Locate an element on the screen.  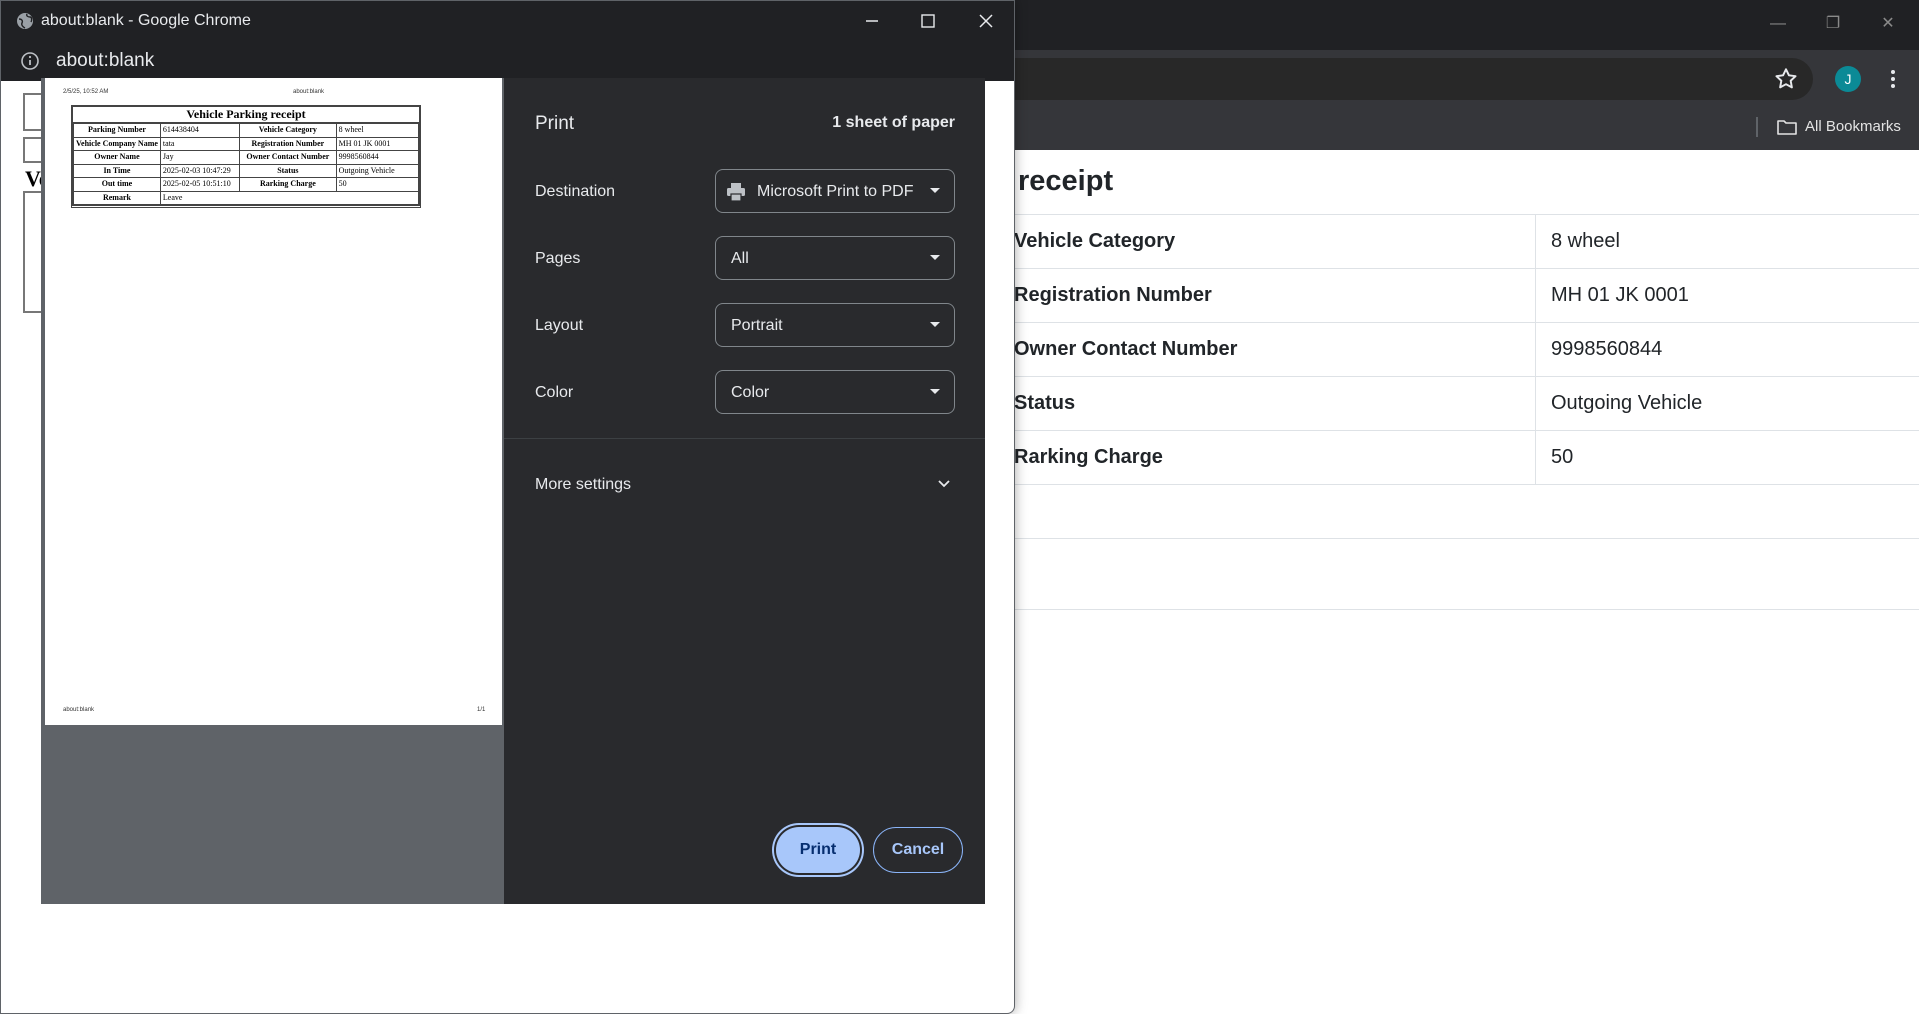
preview-footer-page: 1/1 is located at coordinates (481, 710).